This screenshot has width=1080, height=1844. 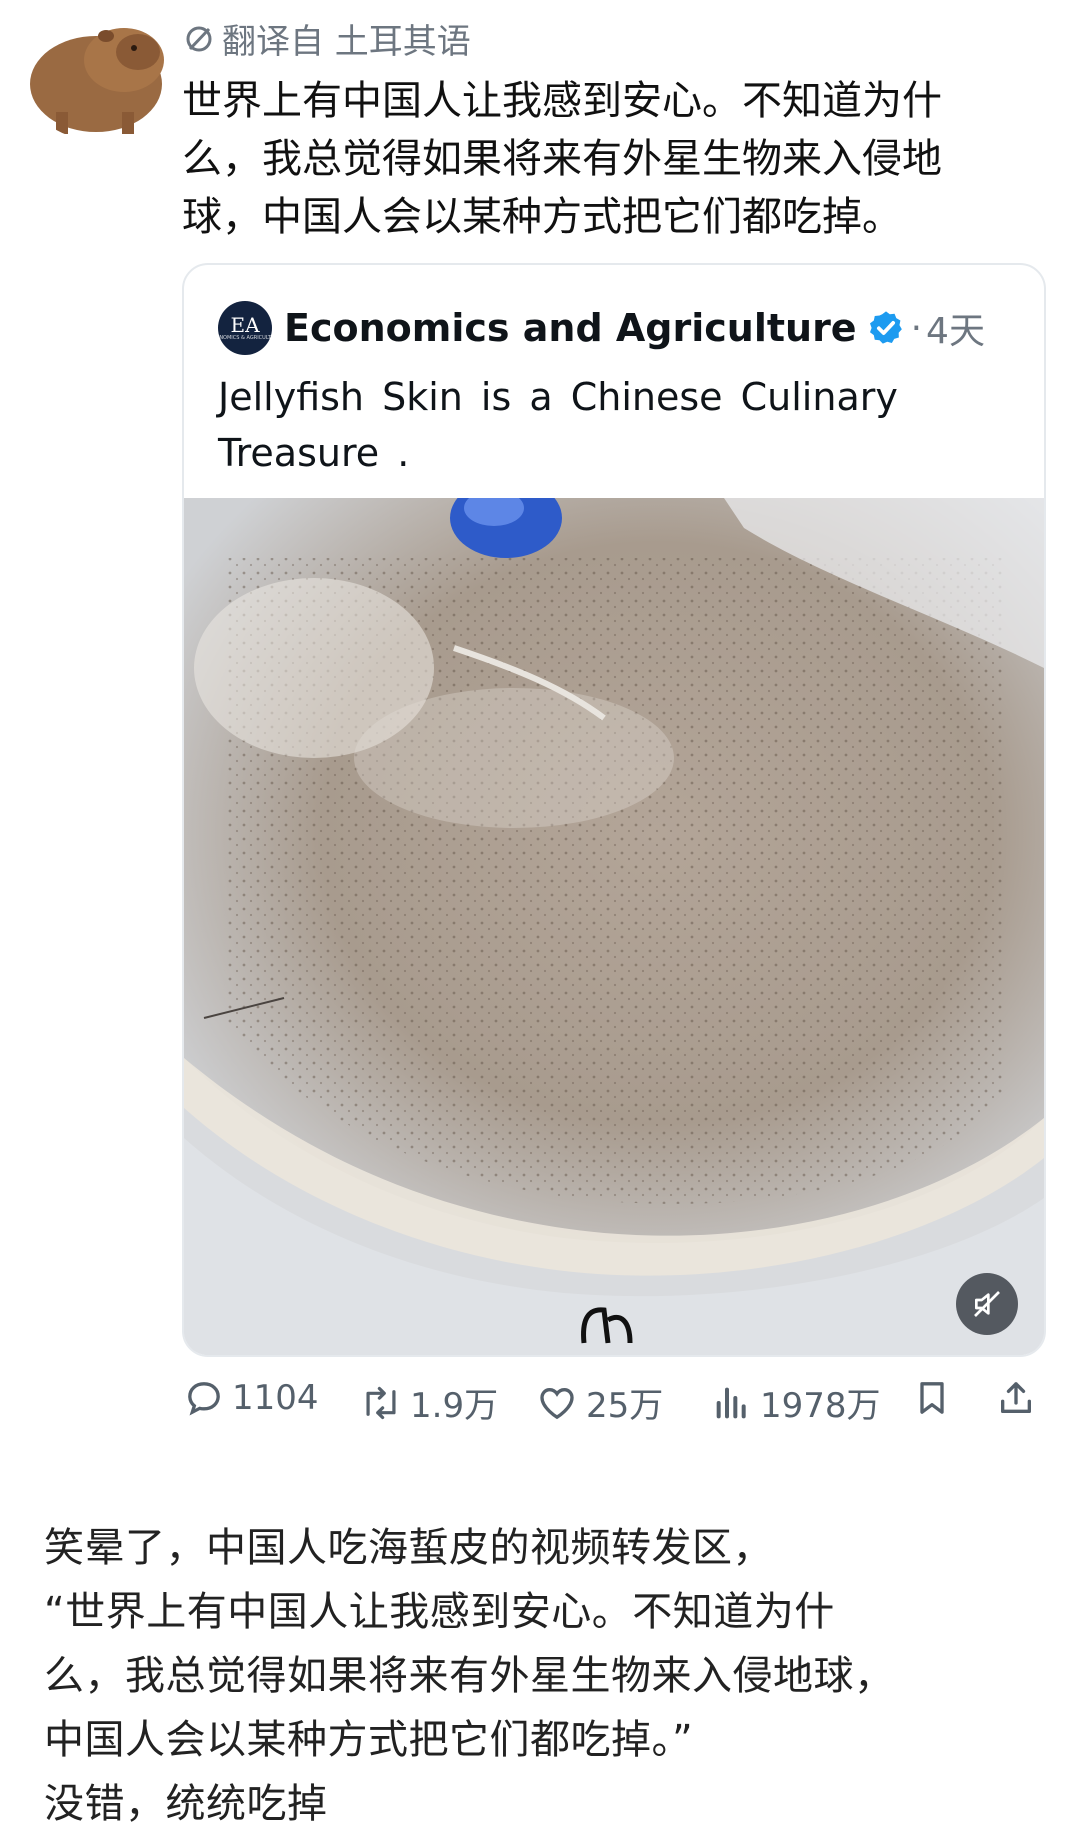 I want to click on tweet-actions: 1104 1.9万 25万 1978万, so click(x=614, y=1408).